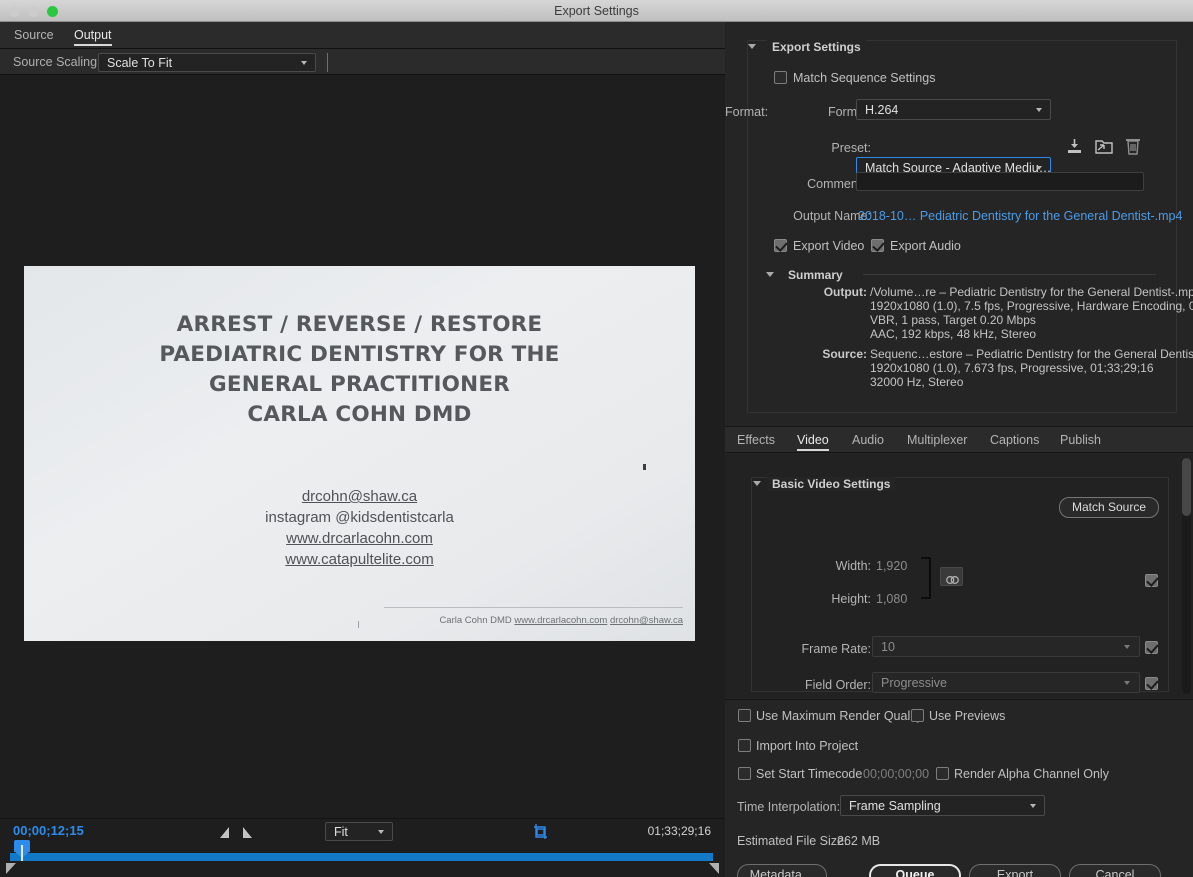 Image resolution: width=1193 pixels, height=877 pixels. Describe the element at coordinates (247, 832) in the screenshot. I see `mark-out-icon` at that location.